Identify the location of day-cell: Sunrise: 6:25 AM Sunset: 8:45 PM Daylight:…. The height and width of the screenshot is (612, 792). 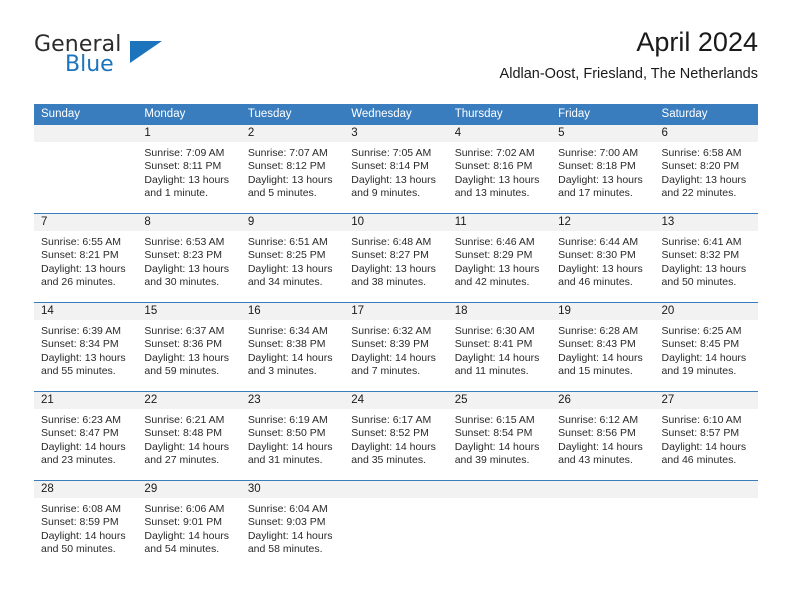
(706, 355).